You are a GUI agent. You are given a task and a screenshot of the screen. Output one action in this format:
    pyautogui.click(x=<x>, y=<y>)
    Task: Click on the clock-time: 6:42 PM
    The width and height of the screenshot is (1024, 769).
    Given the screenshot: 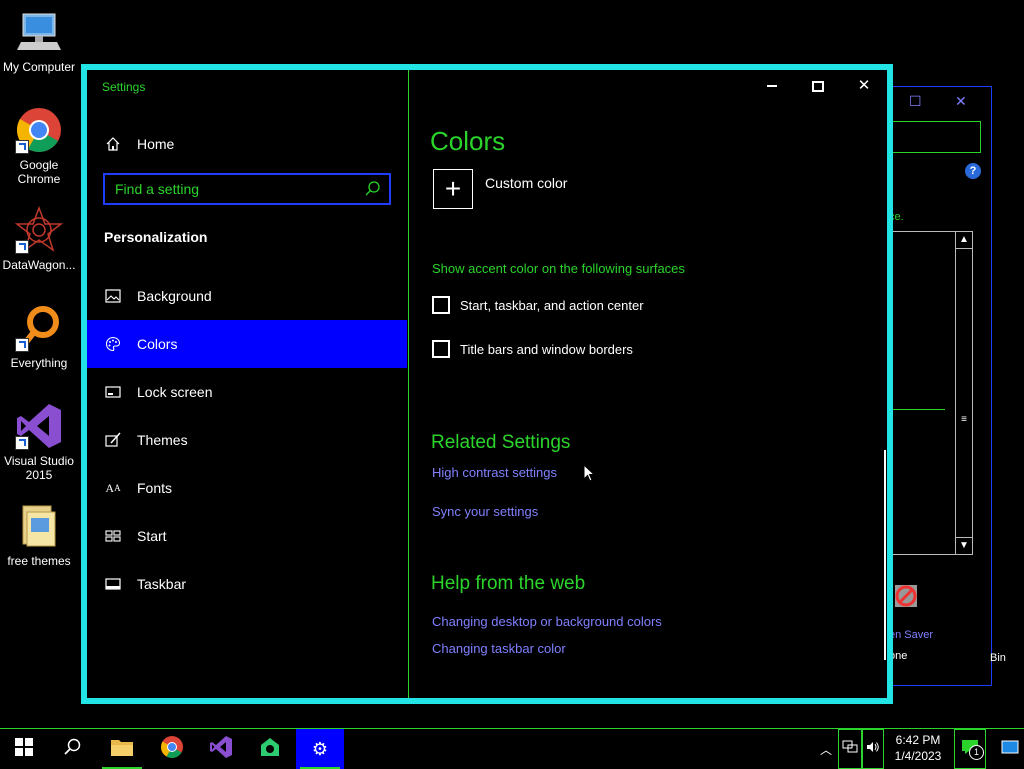 What is the action you would take?
    pyautogui.click(x=918, y=740)
    